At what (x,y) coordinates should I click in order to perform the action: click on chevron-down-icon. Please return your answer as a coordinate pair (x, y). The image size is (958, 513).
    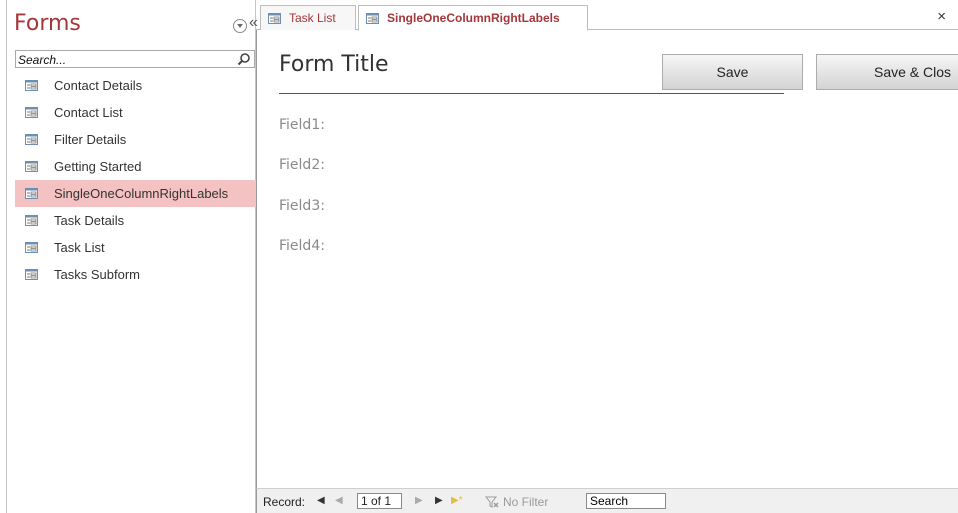
    Looking at the image, I should click on (240, 26).